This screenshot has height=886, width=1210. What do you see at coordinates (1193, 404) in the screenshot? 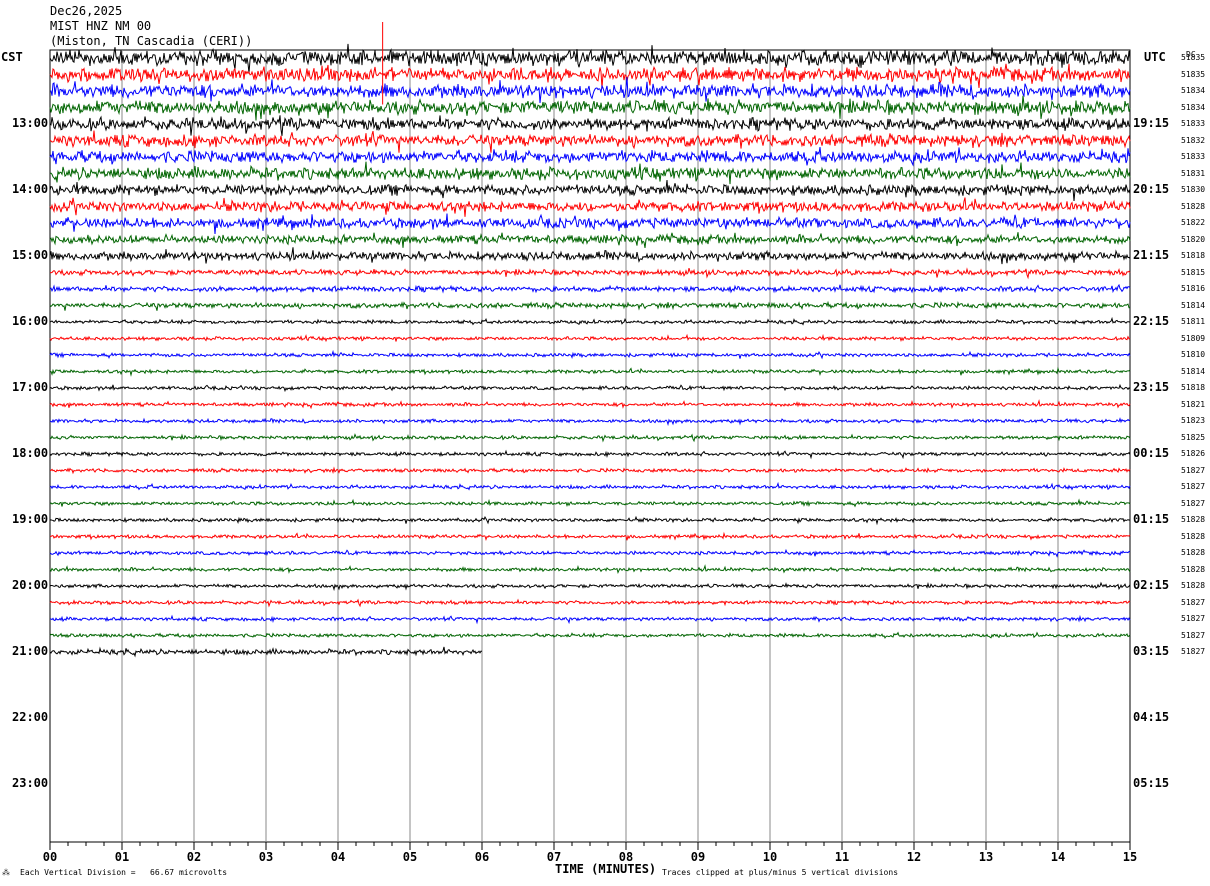
I see `dc-offset-label: 51821` at bounding box center [1193, 404].